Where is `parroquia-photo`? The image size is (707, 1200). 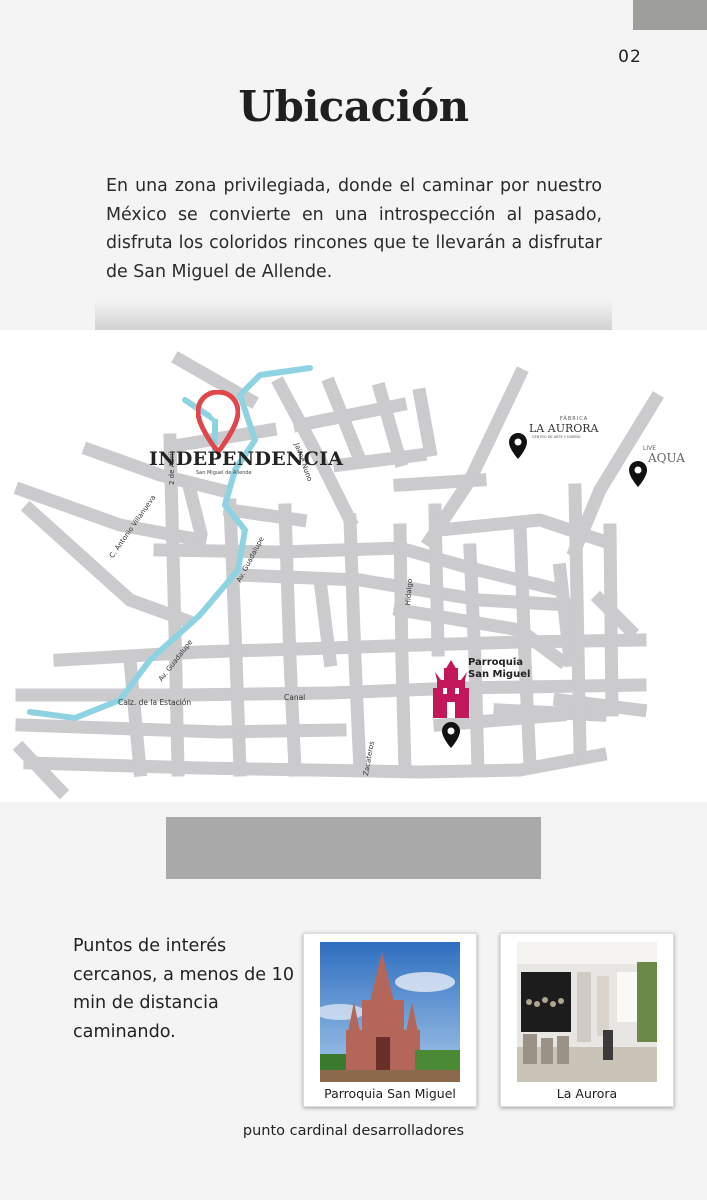
parroquia-photo is located at coordinates (390, 1012).